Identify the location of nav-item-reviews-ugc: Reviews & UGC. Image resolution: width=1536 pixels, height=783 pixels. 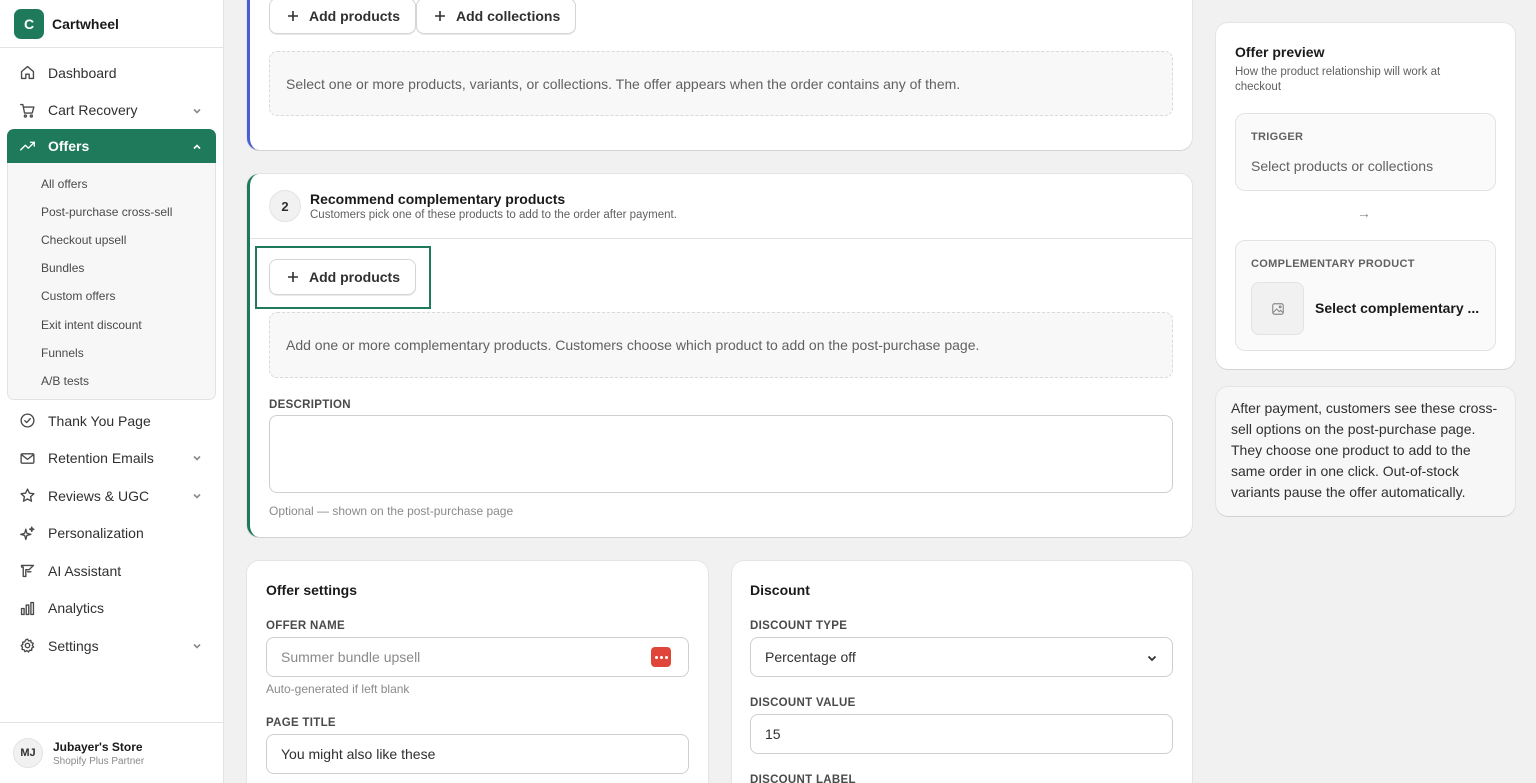
(111, 496).